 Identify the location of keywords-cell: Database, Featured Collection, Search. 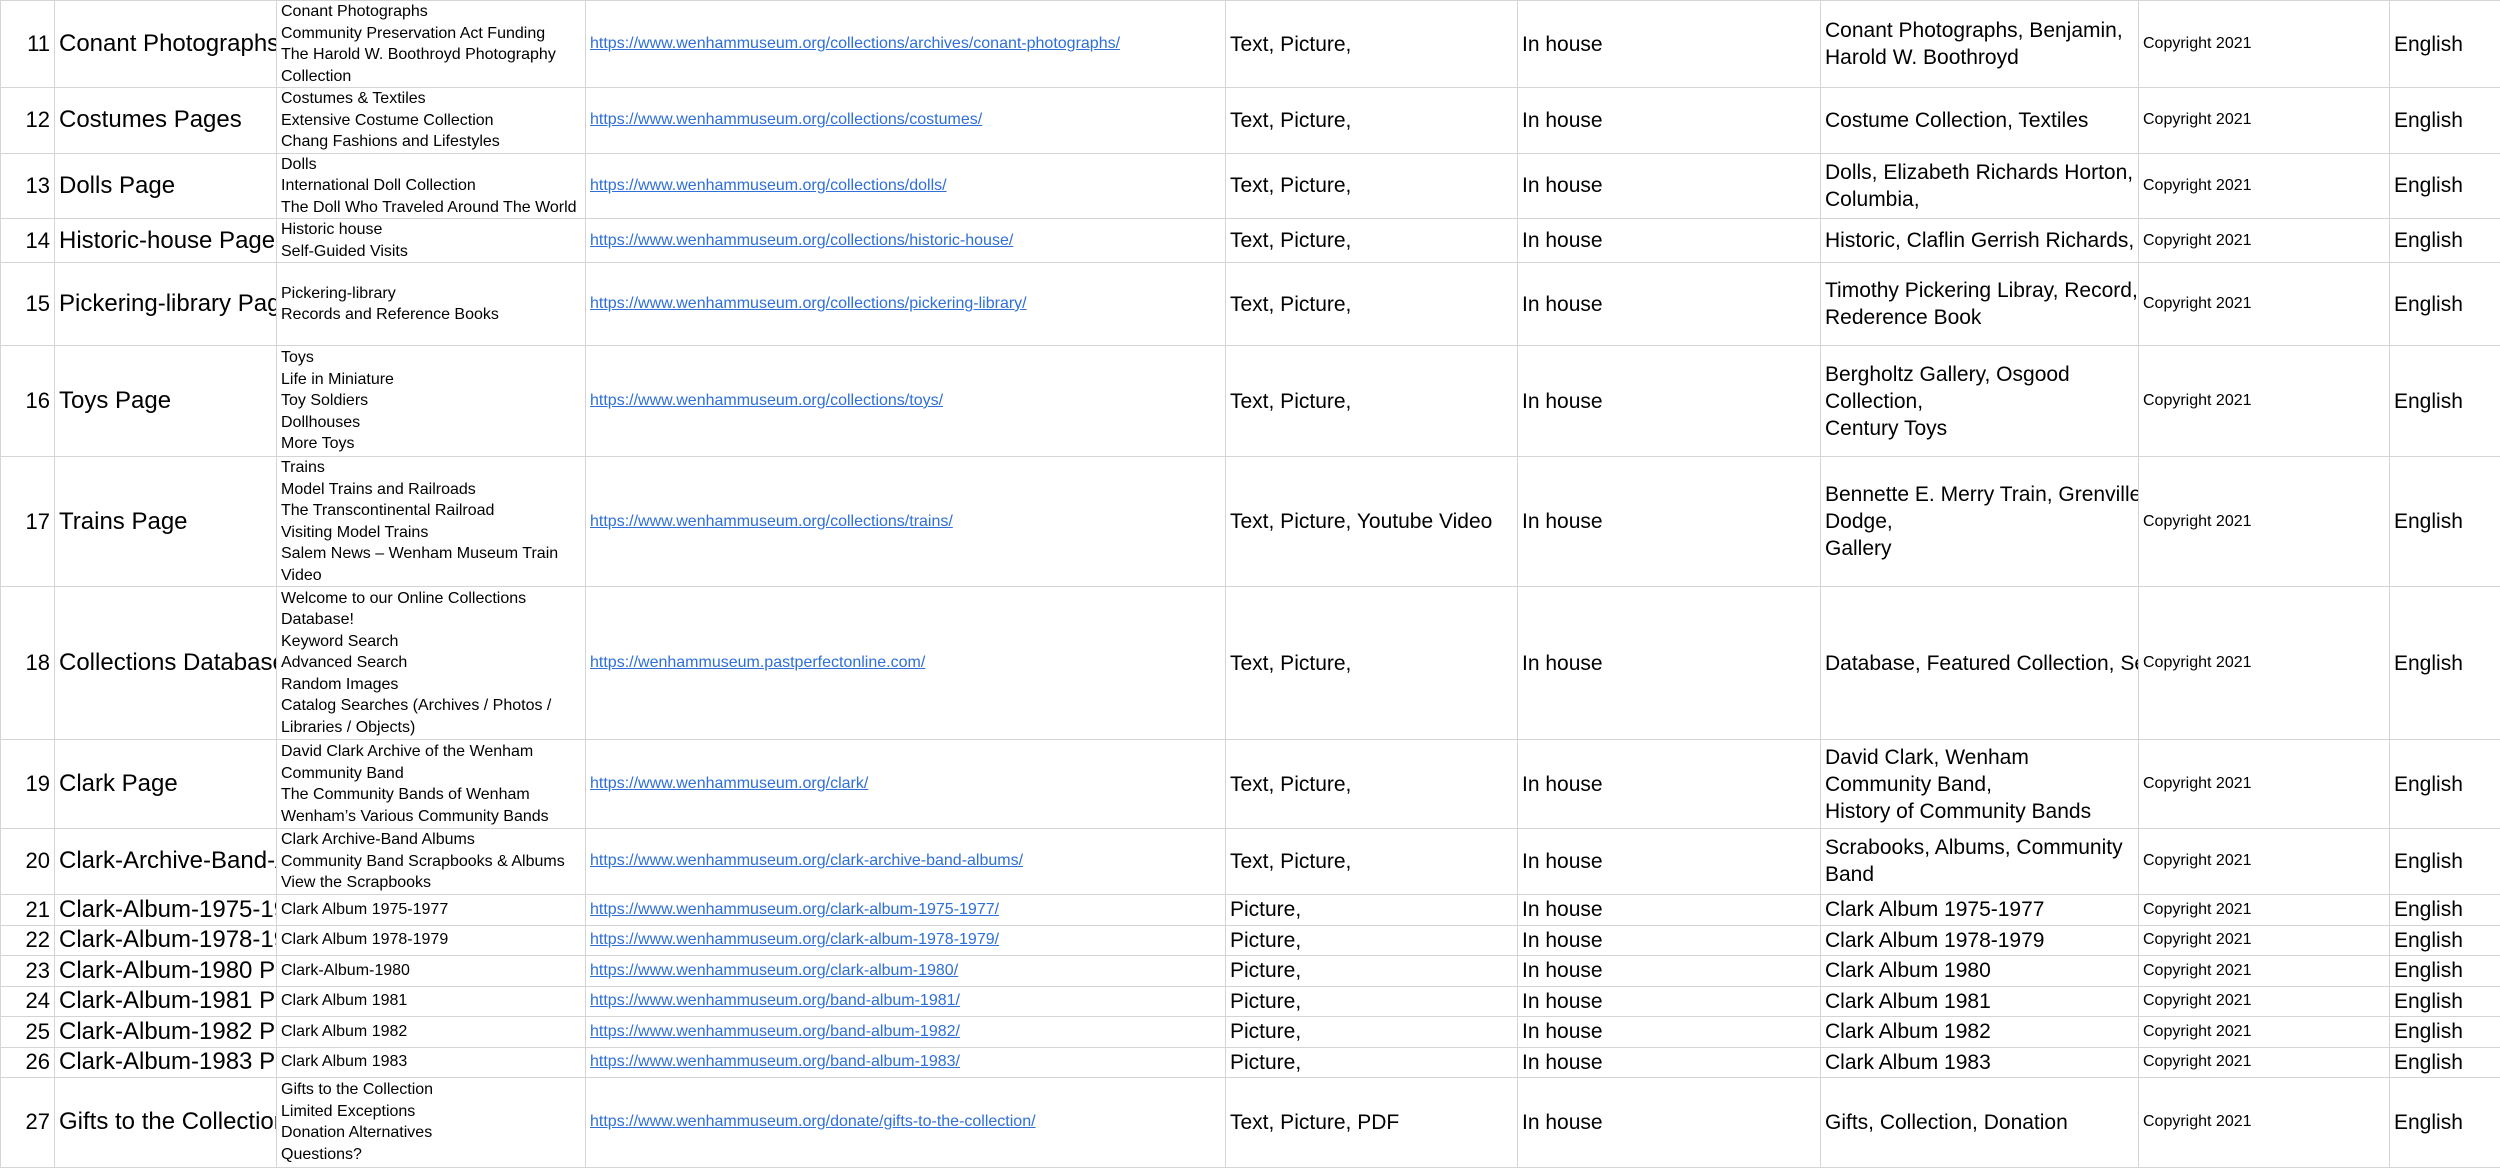
(1980, 663).